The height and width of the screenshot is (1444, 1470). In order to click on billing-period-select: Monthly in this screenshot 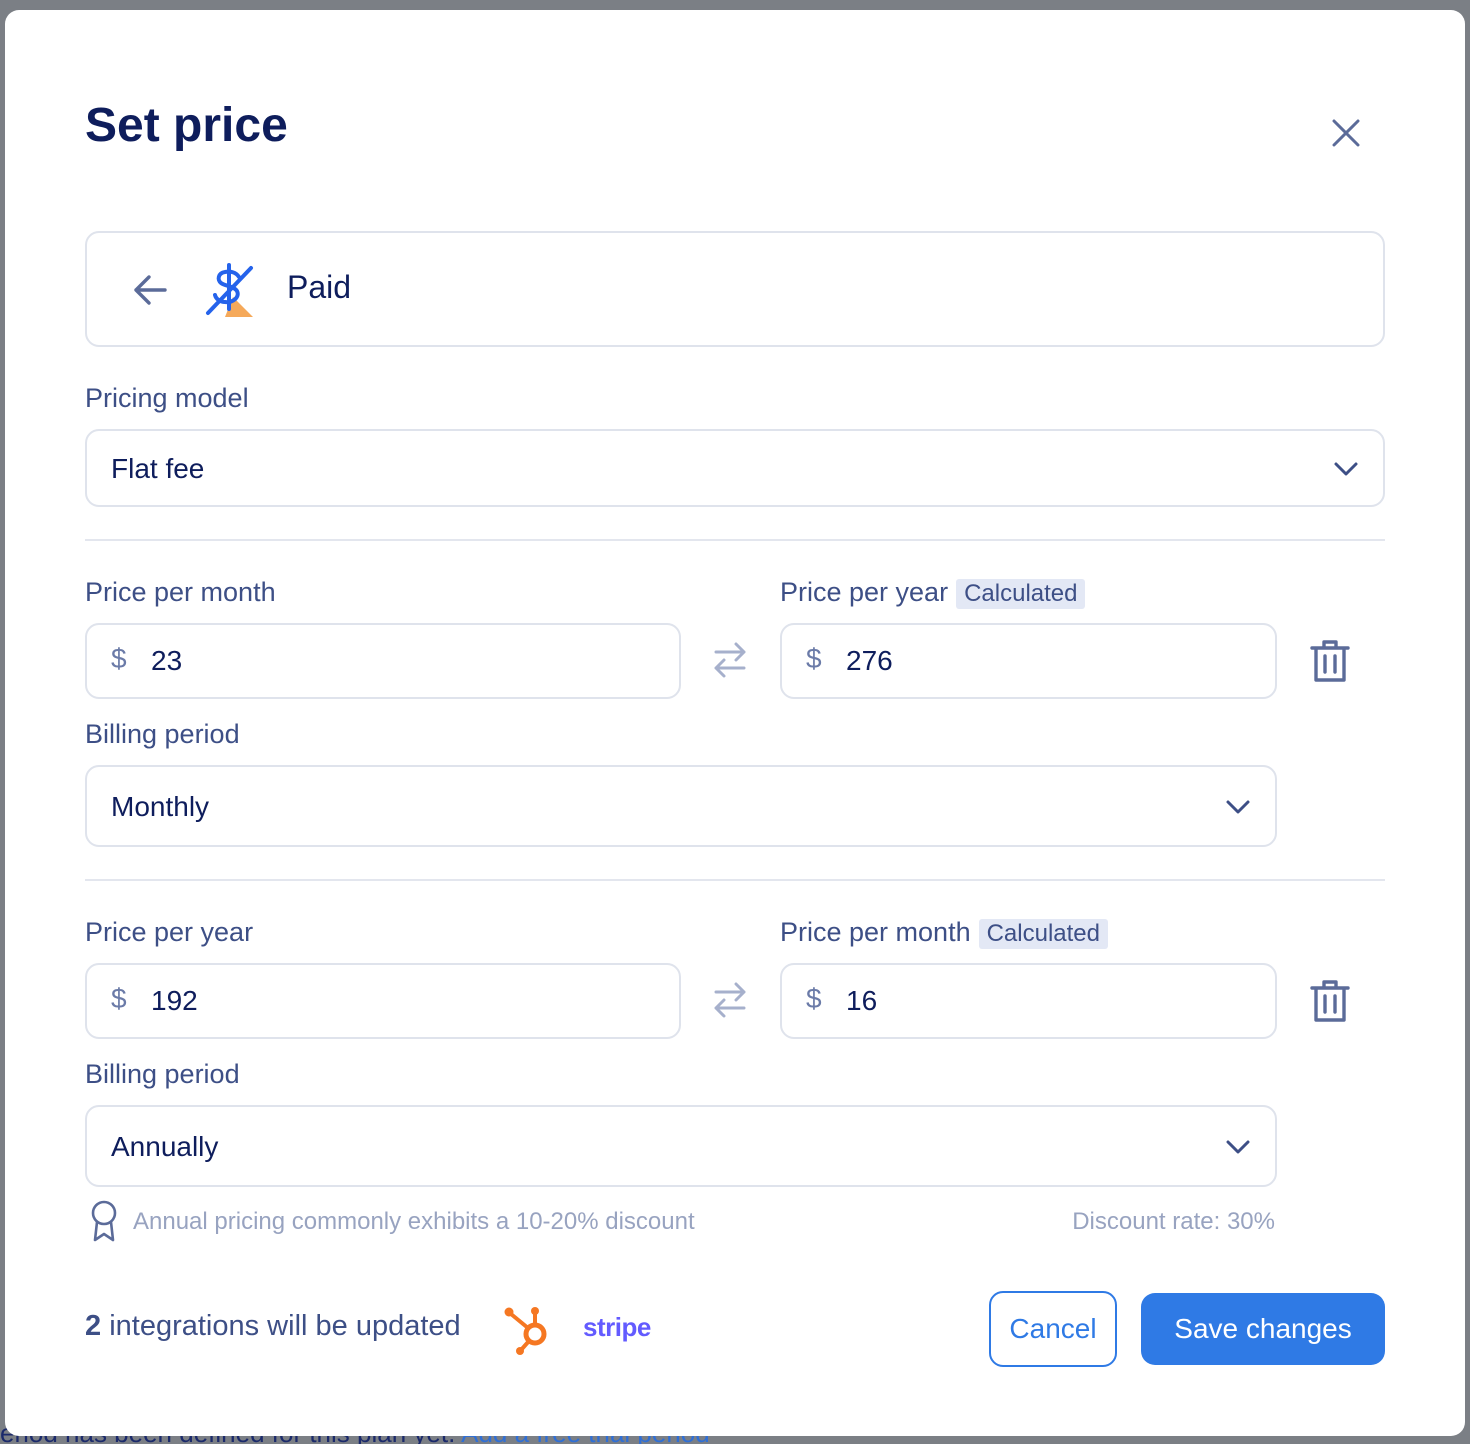, I will do `click(681, 806)`.